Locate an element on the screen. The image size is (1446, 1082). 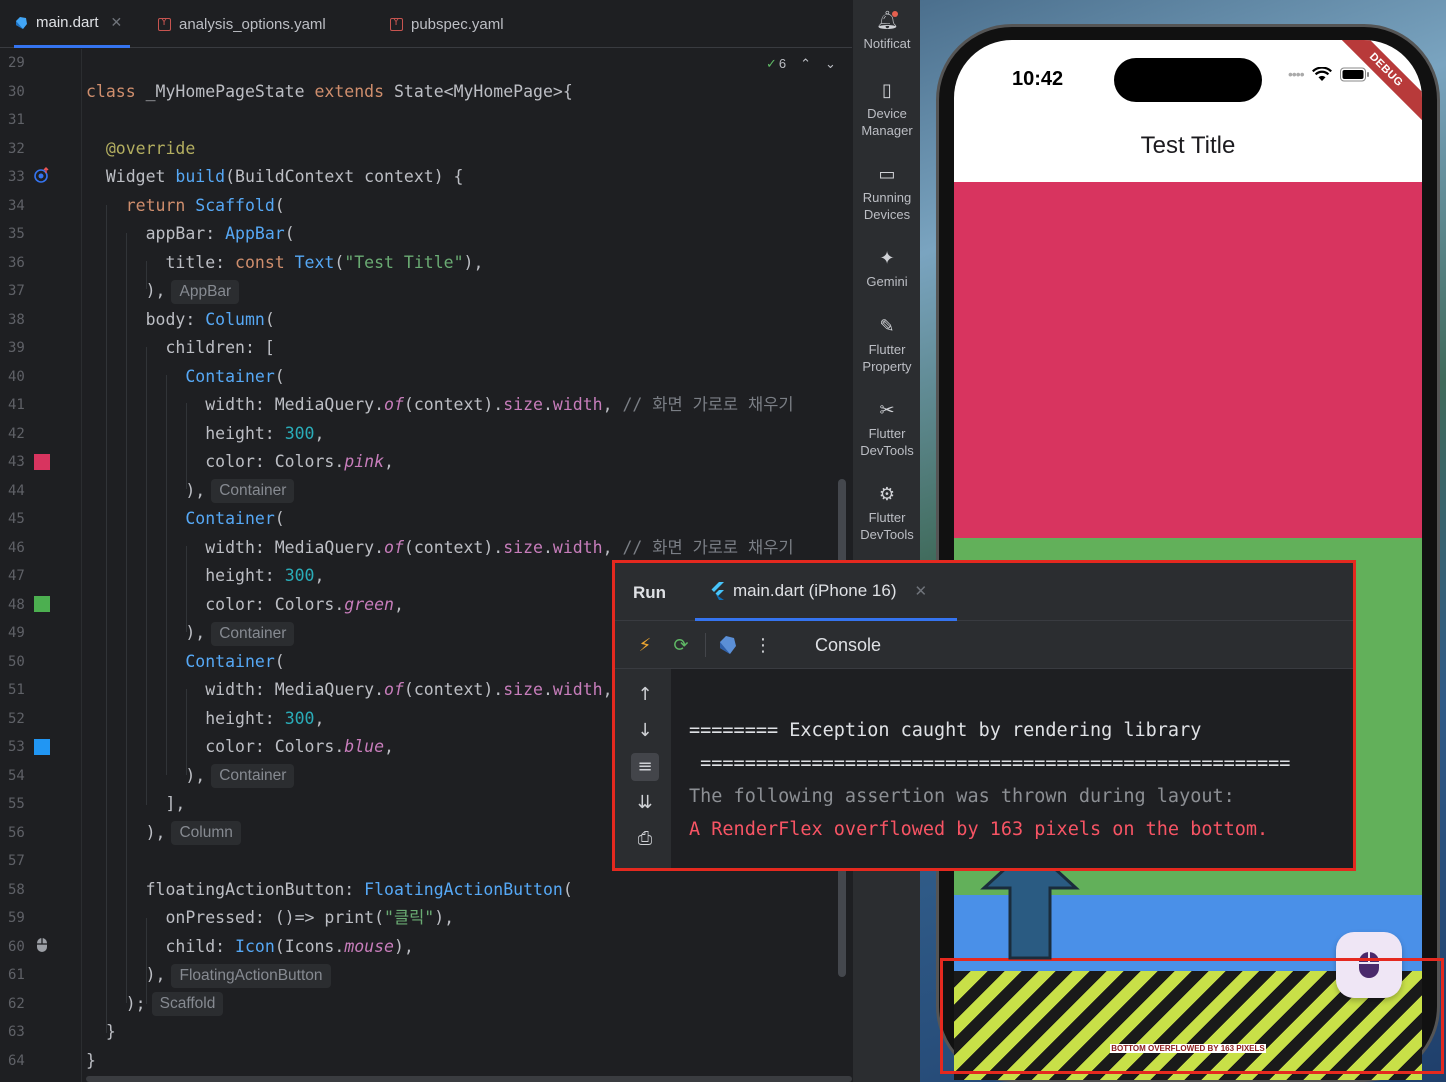
soft-wrap-icon: ≡ is located at coordinates (645, 767).